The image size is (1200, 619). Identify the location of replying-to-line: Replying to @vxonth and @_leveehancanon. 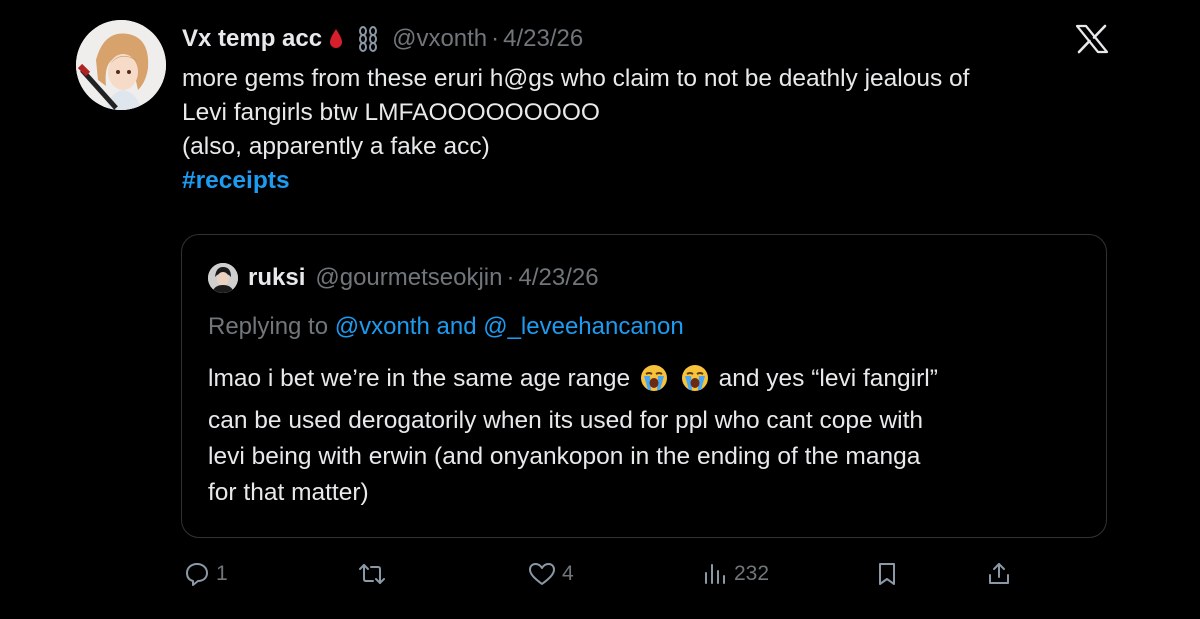
(446, 327).